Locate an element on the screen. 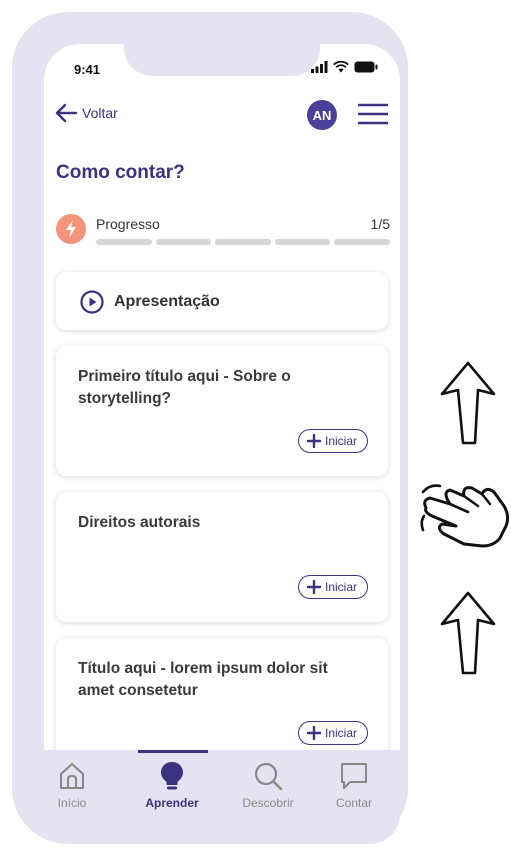 This screenshot has height=856, width=511. battery-icon is located at coordinates (366, 67).